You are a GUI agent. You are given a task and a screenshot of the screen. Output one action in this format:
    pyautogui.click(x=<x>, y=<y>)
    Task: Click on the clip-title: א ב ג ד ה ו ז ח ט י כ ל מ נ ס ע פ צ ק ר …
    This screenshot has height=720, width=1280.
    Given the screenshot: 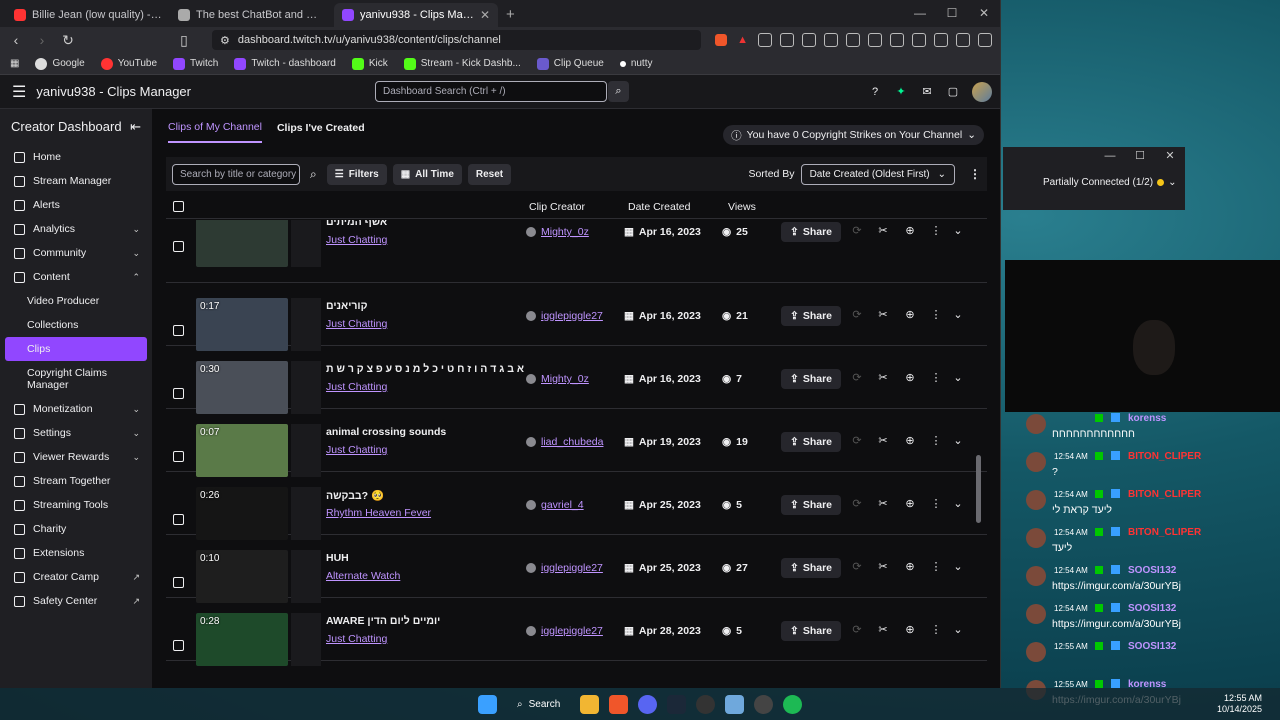 What is the action you would take?
    pyautogui.click(x=425, y=369)
    